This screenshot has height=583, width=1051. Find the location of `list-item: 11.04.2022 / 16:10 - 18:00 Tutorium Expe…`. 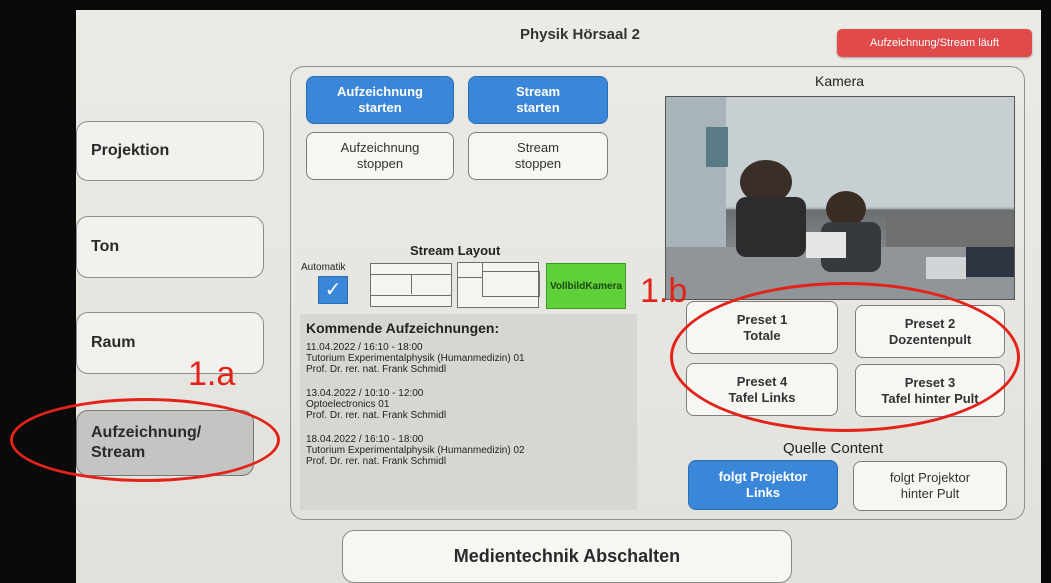

list-item: 11.04.2022 / 16:10 - 18:00 Tutorium Expe… is located at coordinates (415, 358).